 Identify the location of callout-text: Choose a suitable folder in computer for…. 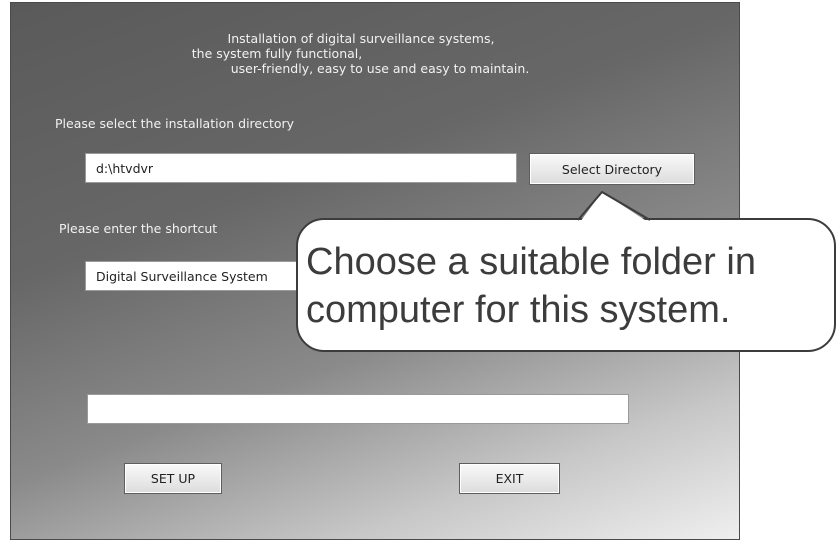
(566, 286).